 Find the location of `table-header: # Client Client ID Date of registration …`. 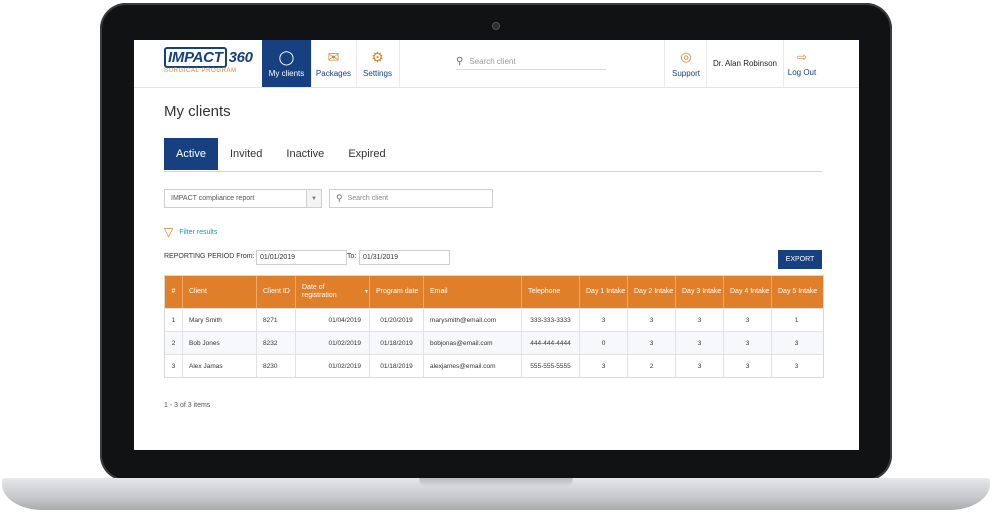

table-header: # Client Client ID Date of registration … is located at coordinates (494, 292).